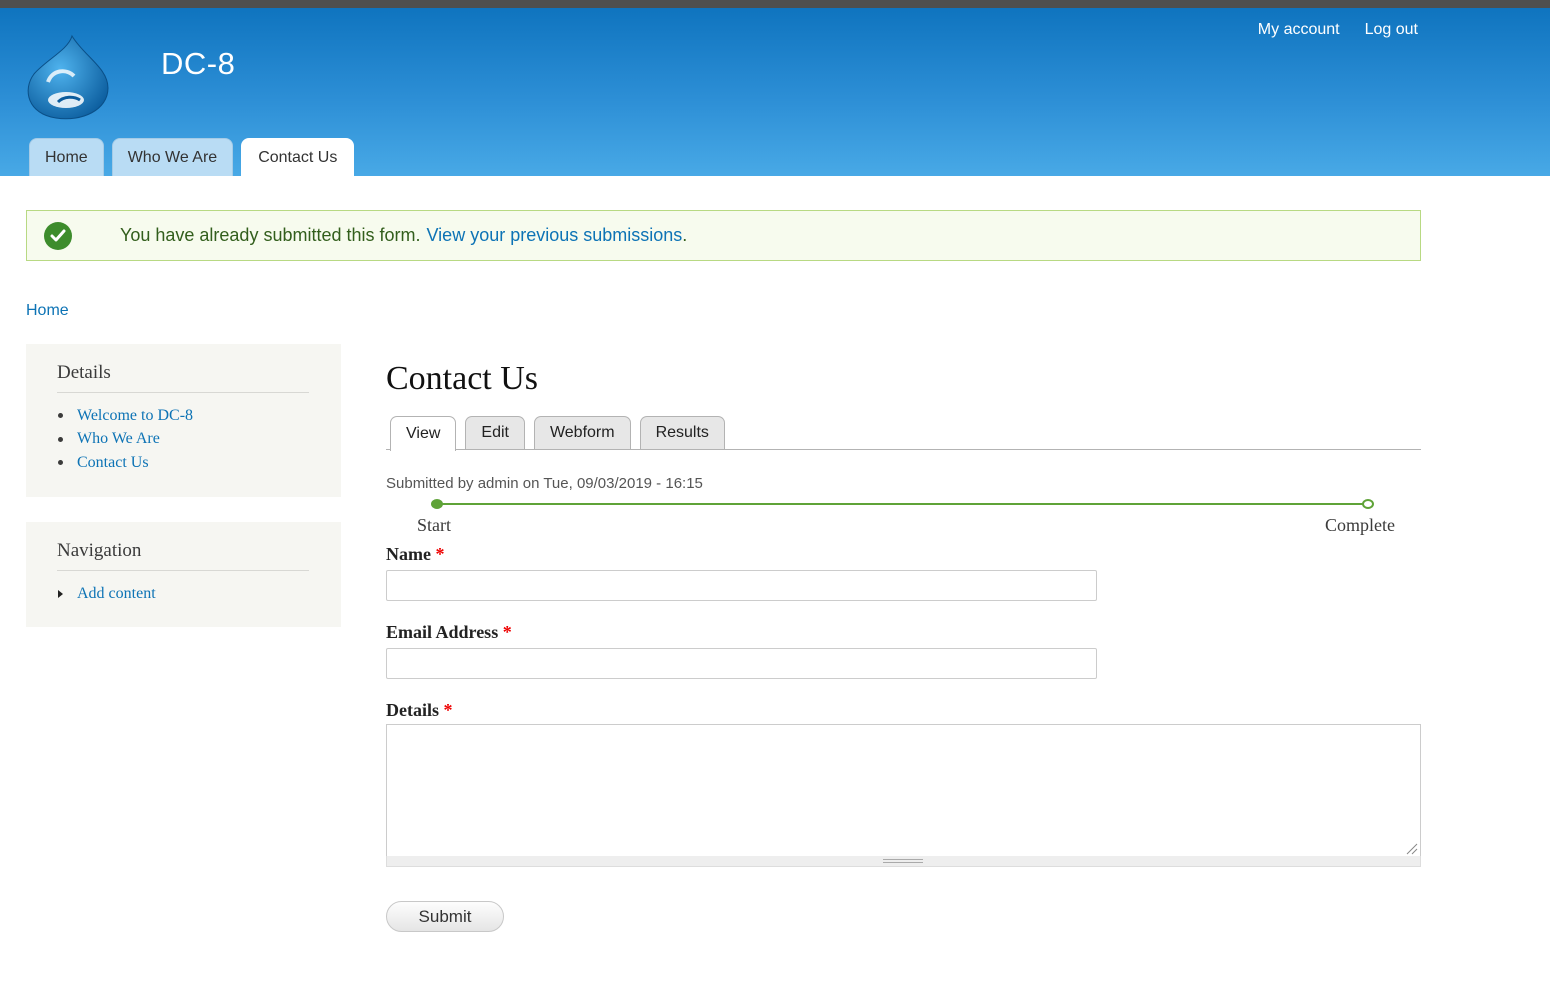  What do you see at coordinates (685, 235) in the screenshot?
I see `status-suffix: .` at bounding box center [685, 235].